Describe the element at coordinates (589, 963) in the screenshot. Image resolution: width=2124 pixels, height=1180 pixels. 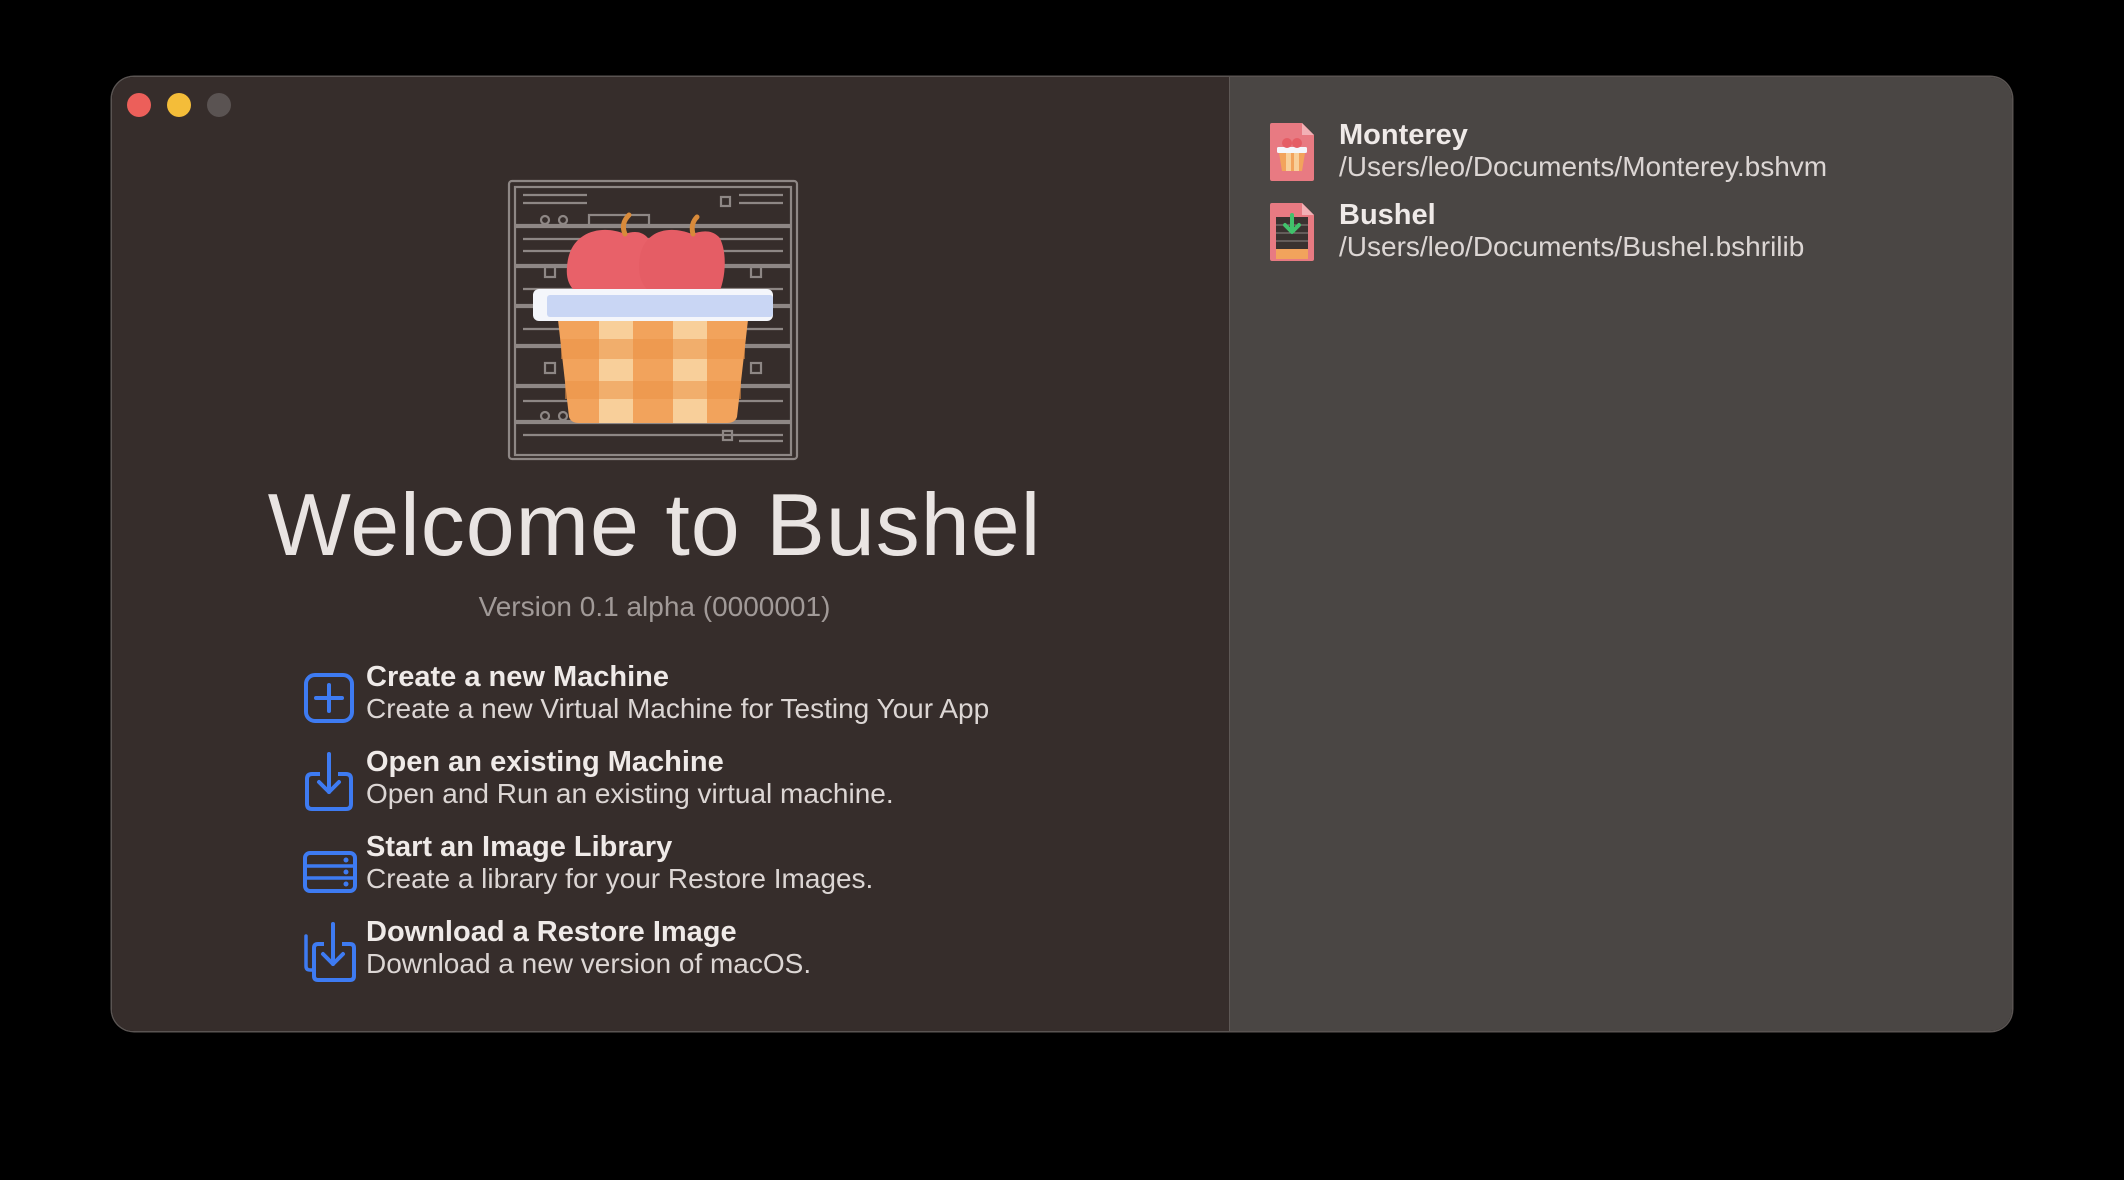
I see `action-description: Download a new version of macOS.` at that location.